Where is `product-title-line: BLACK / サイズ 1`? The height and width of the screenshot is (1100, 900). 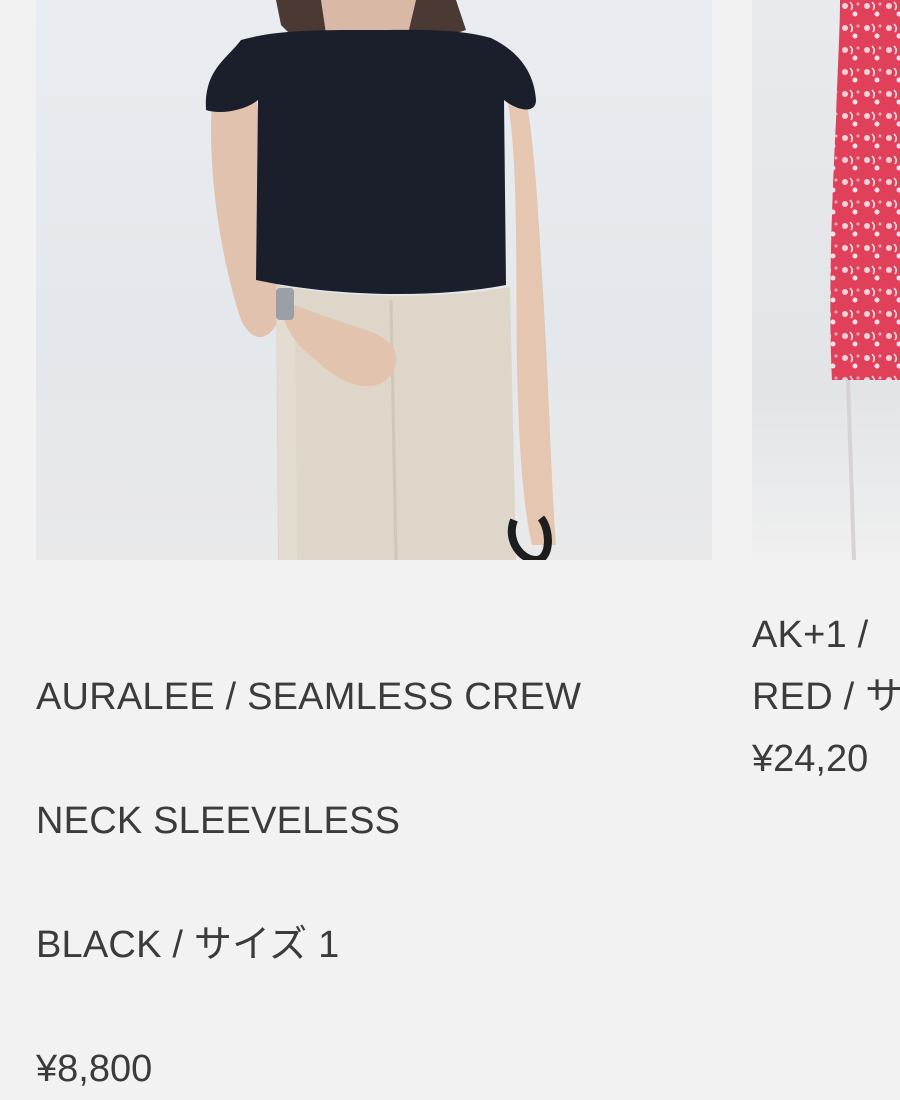 product-title-line: BLACK / サイズ 1 is located at coordinates (188, 945).